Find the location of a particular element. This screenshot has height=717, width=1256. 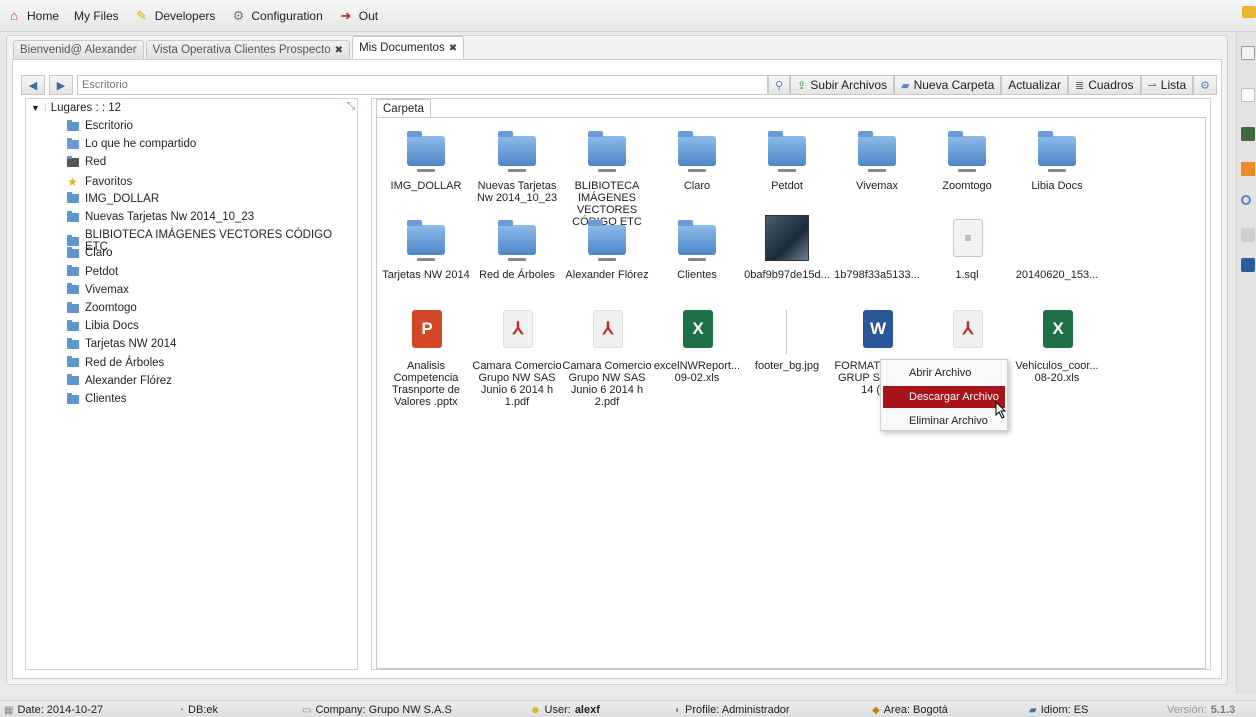

network-folder-icon is located at coordinates (877, 151).